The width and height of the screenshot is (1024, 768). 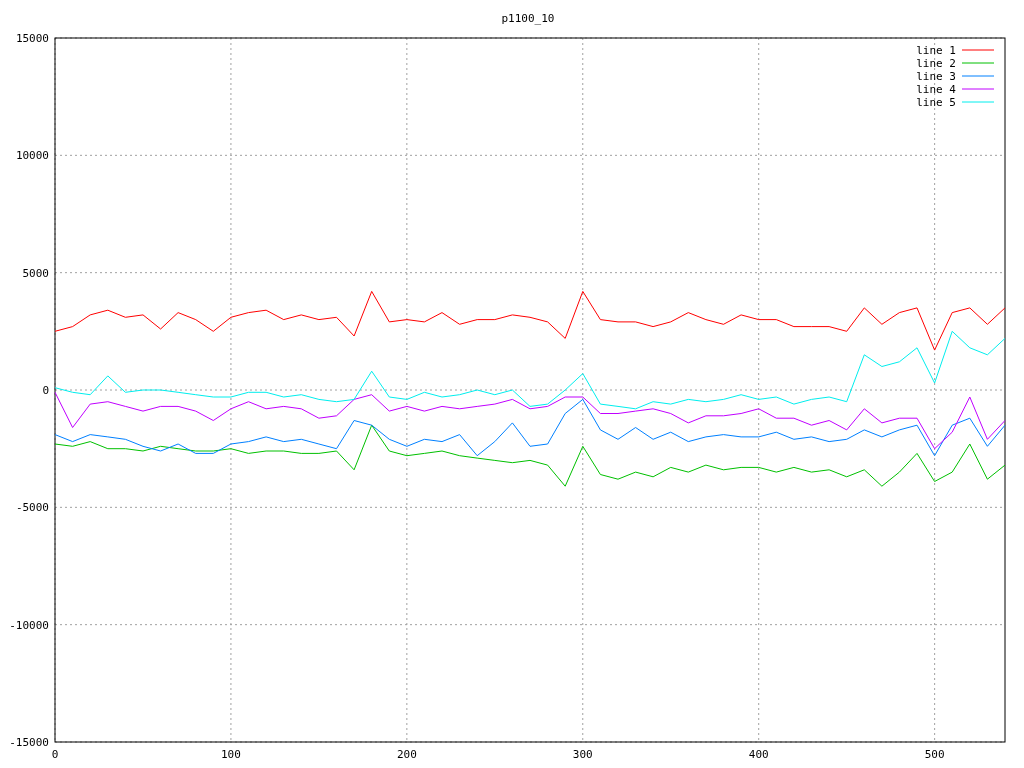 What do you see at coordinates (528, 18) in the screenshot?
I see `chart-title: p1100_10` at bounding box center [528, 18].